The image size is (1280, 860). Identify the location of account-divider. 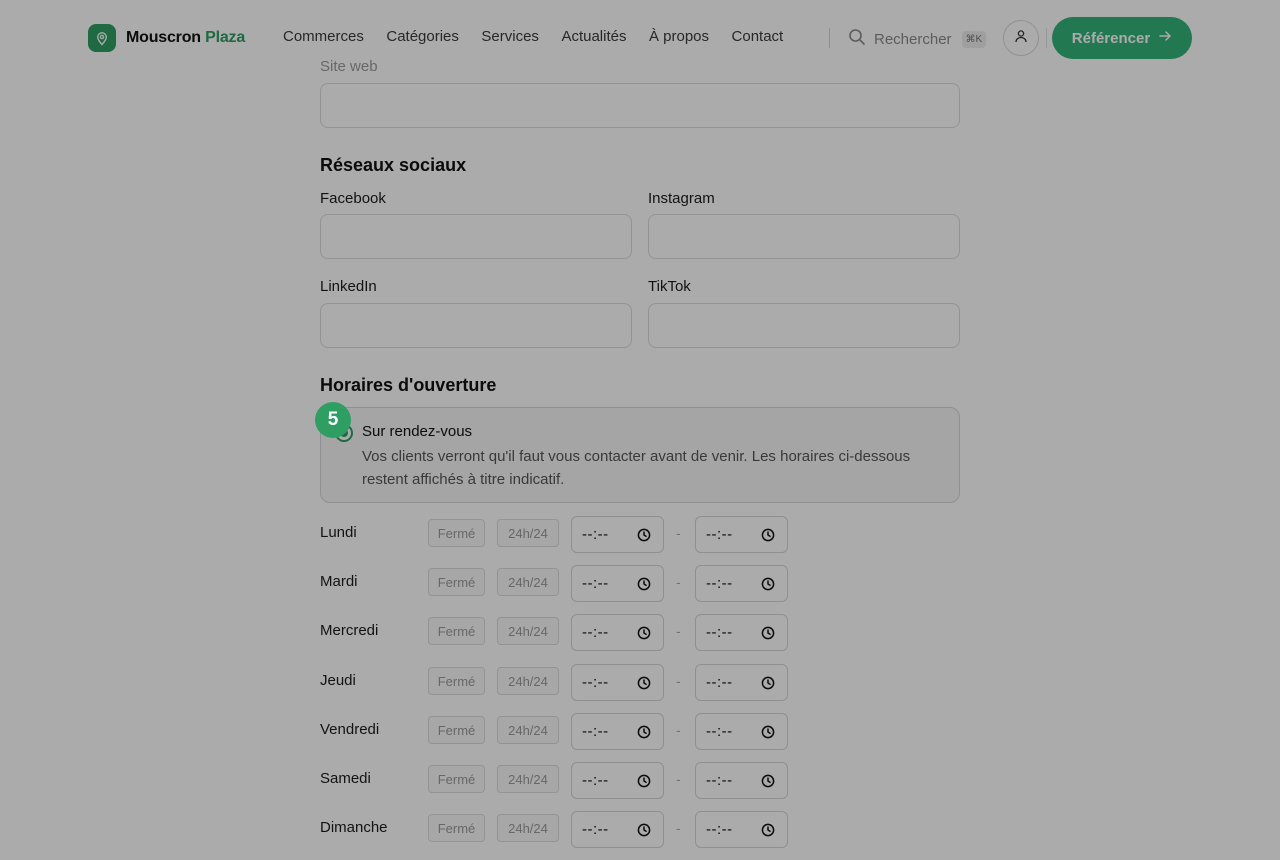
(1046, 38).